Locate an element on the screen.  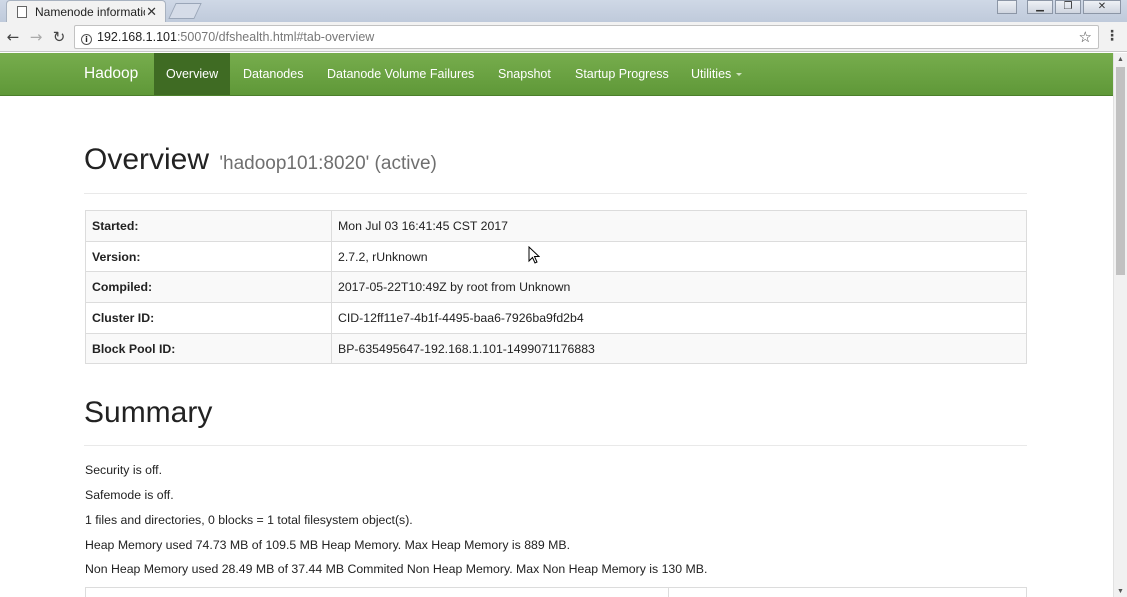
table-row: Version: 2.7.2, rUnknown is located at coordinates (556, 256).